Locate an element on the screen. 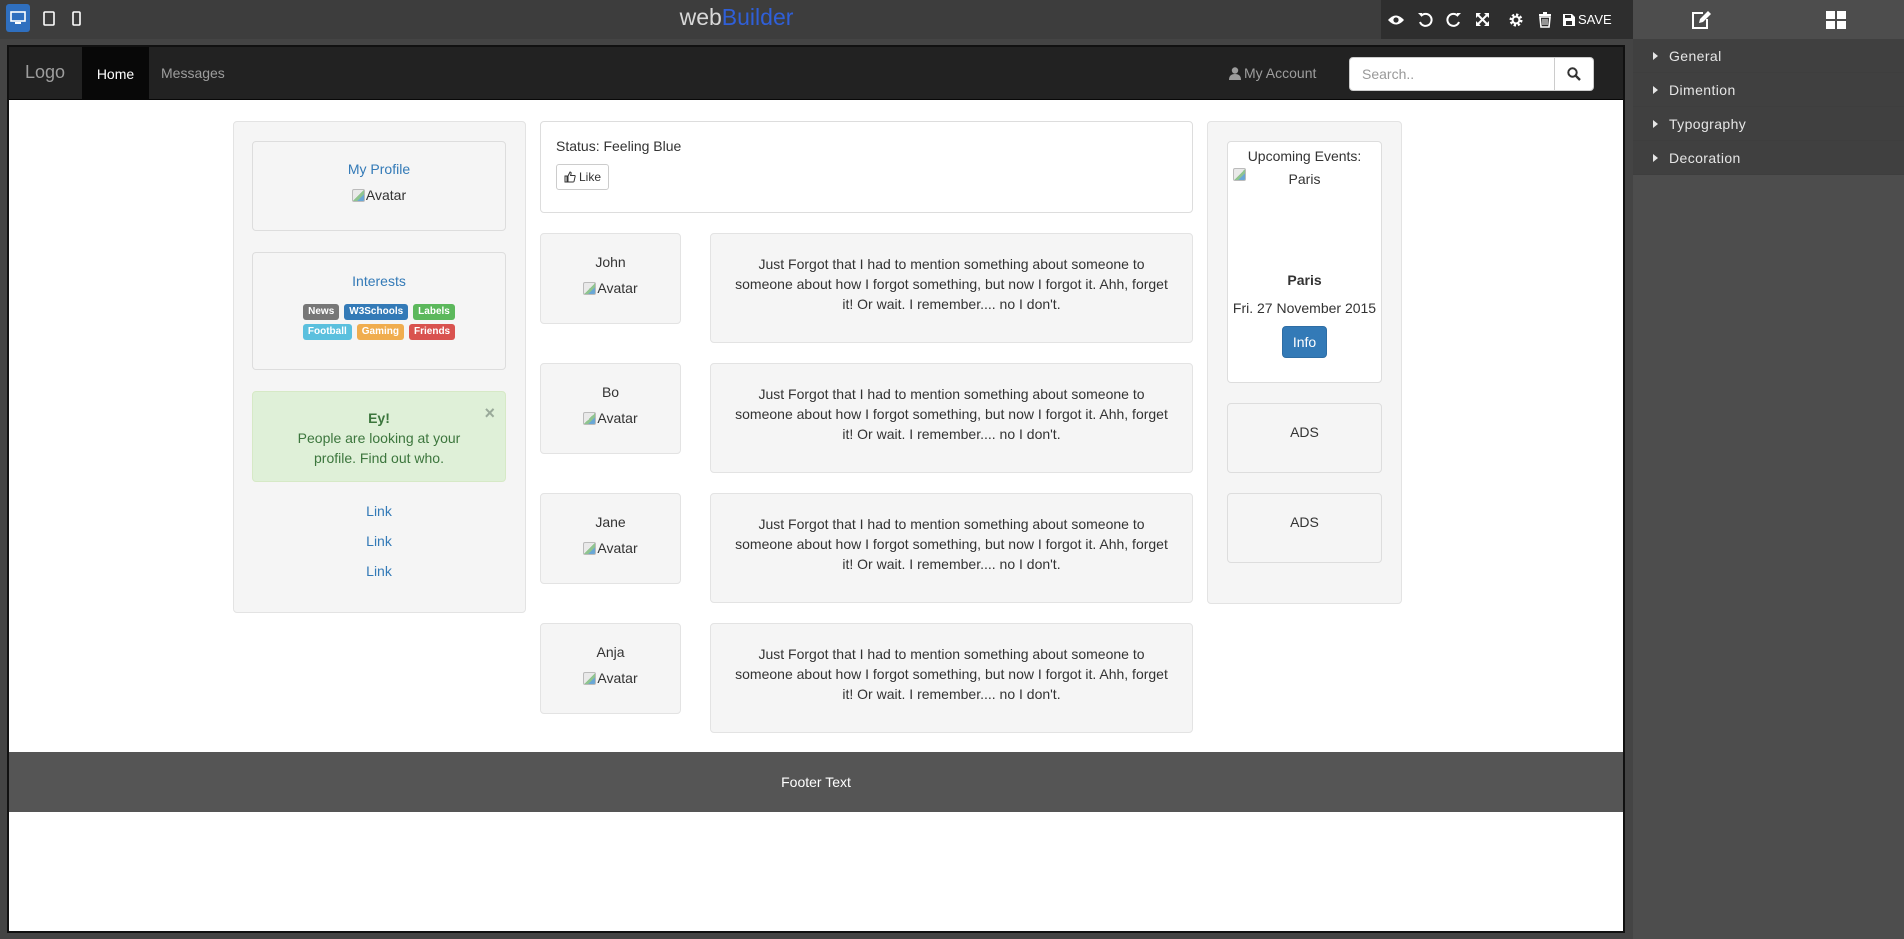 The height and width of the screenshot is (939, 1904). section-general: General is located at coordinates (1768, 56).